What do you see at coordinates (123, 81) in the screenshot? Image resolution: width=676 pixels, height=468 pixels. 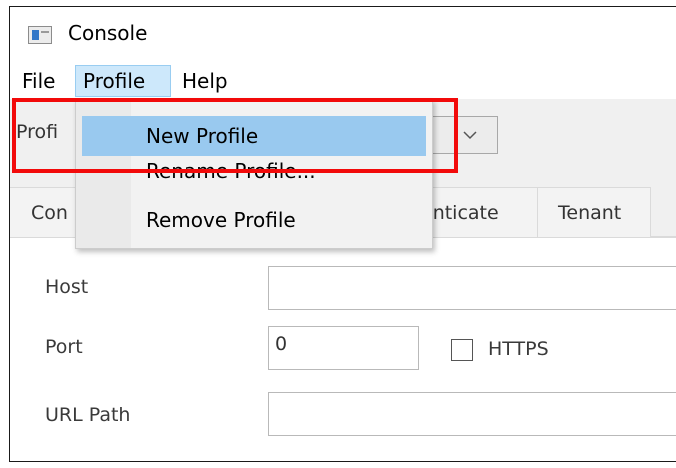 I see `menu-profile: Profile` at bounding box center [123, 81].